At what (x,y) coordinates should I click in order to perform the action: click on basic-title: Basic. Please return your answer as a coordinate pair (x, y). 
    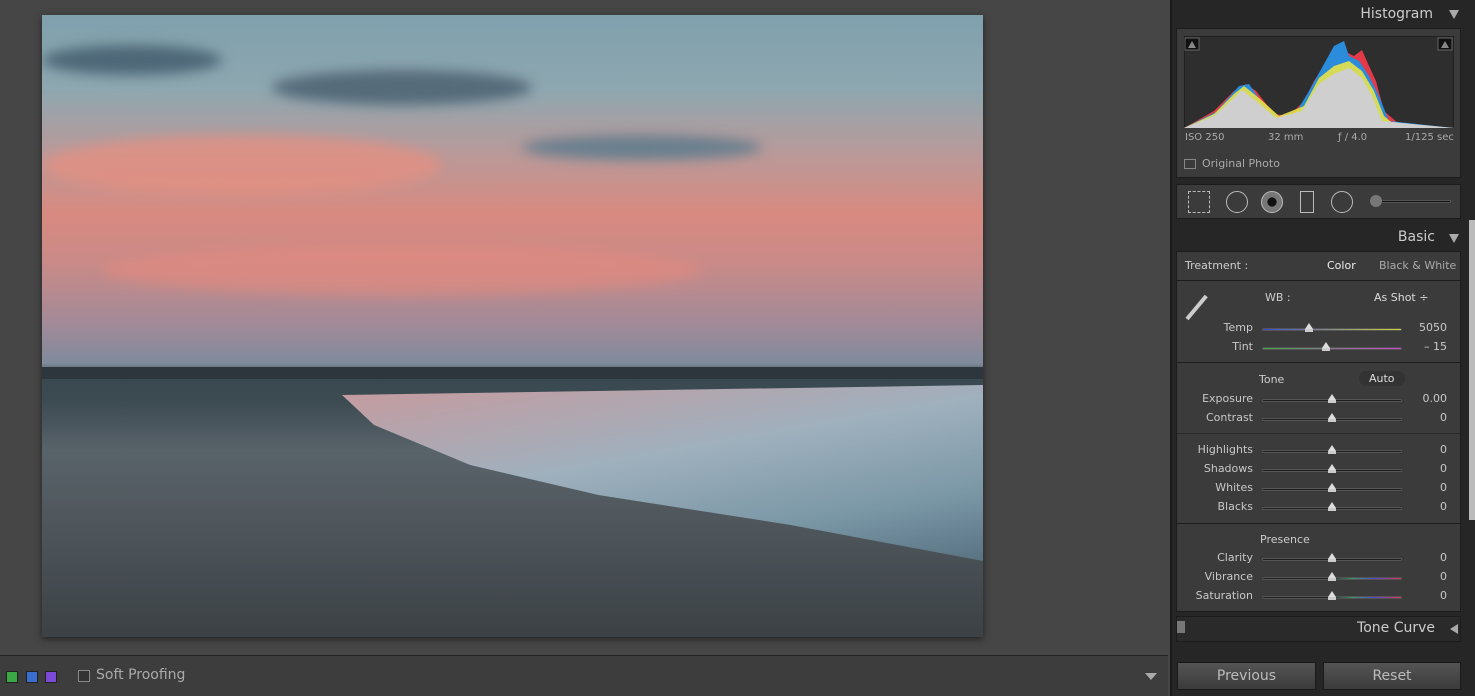
    Looking at the image, I should click on (1416, 237).